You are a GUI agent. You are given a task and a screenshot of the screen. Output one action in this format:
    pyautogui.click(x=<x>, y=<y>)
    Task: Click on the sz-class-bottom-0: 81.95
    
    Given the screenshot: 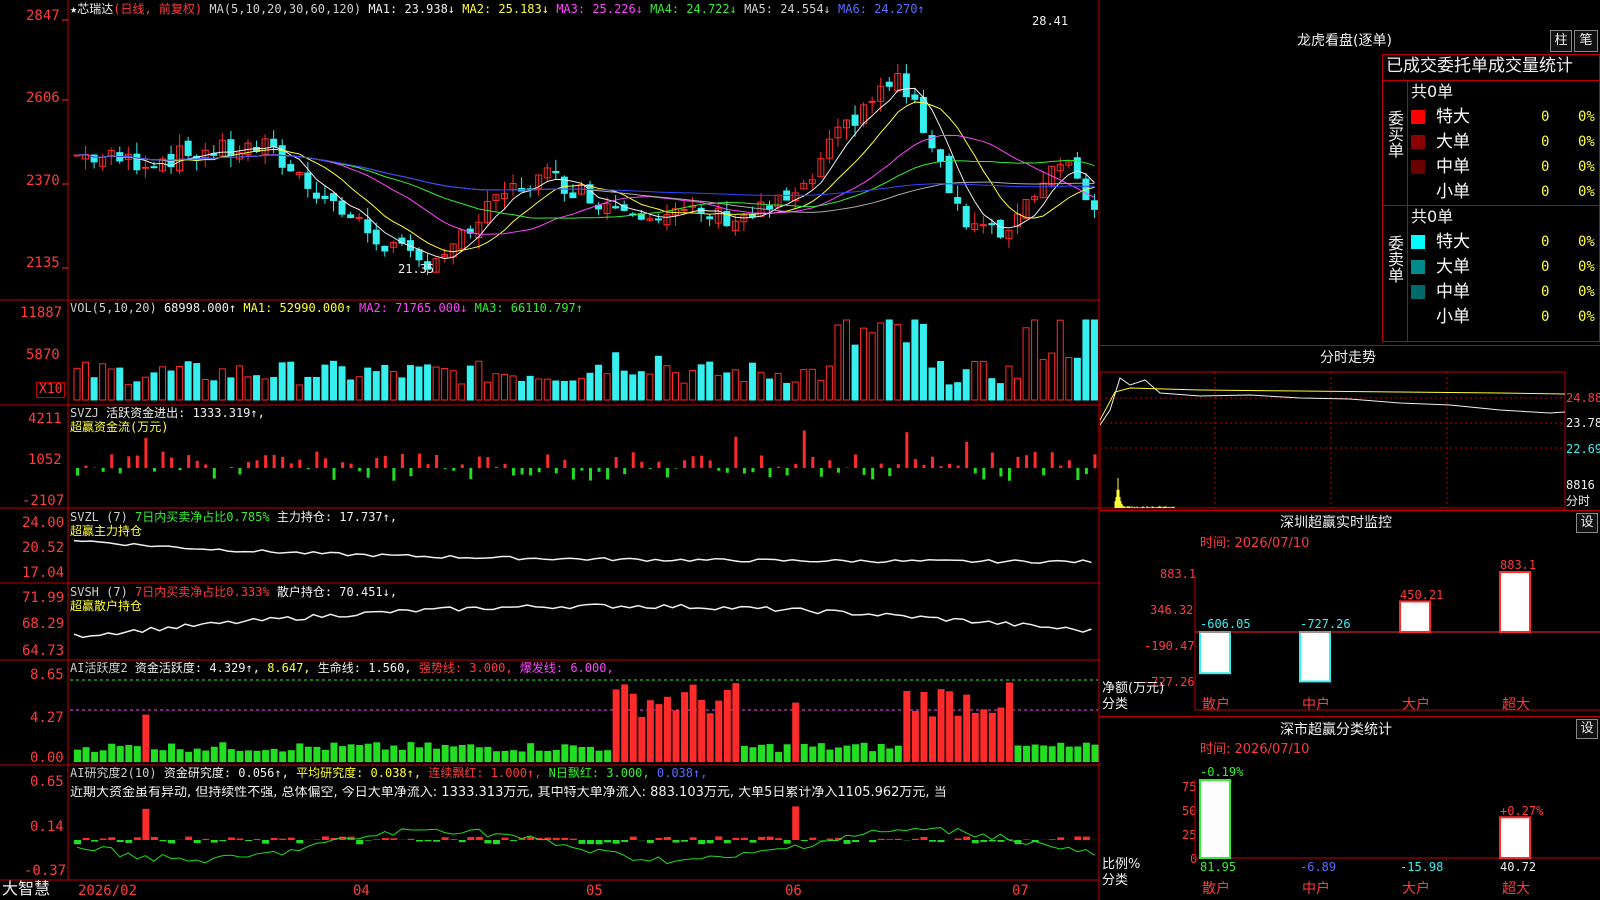 What is the action you would take?
    pyautogui.click(x=1218, y=867)
    